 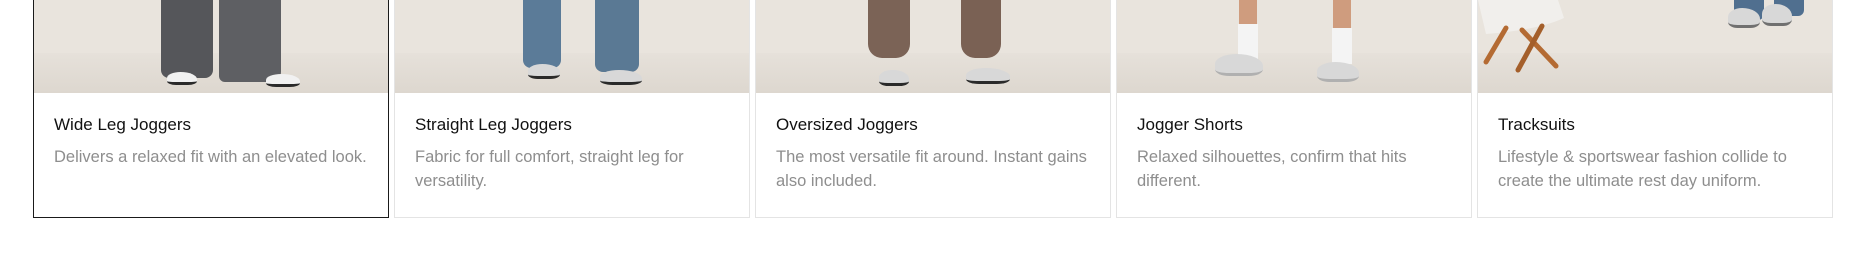 What do you see at coordinates (211, 125) in the screenshot?
I see `card-title: Wide Leg Joggers` at bounding box center [211, 125].